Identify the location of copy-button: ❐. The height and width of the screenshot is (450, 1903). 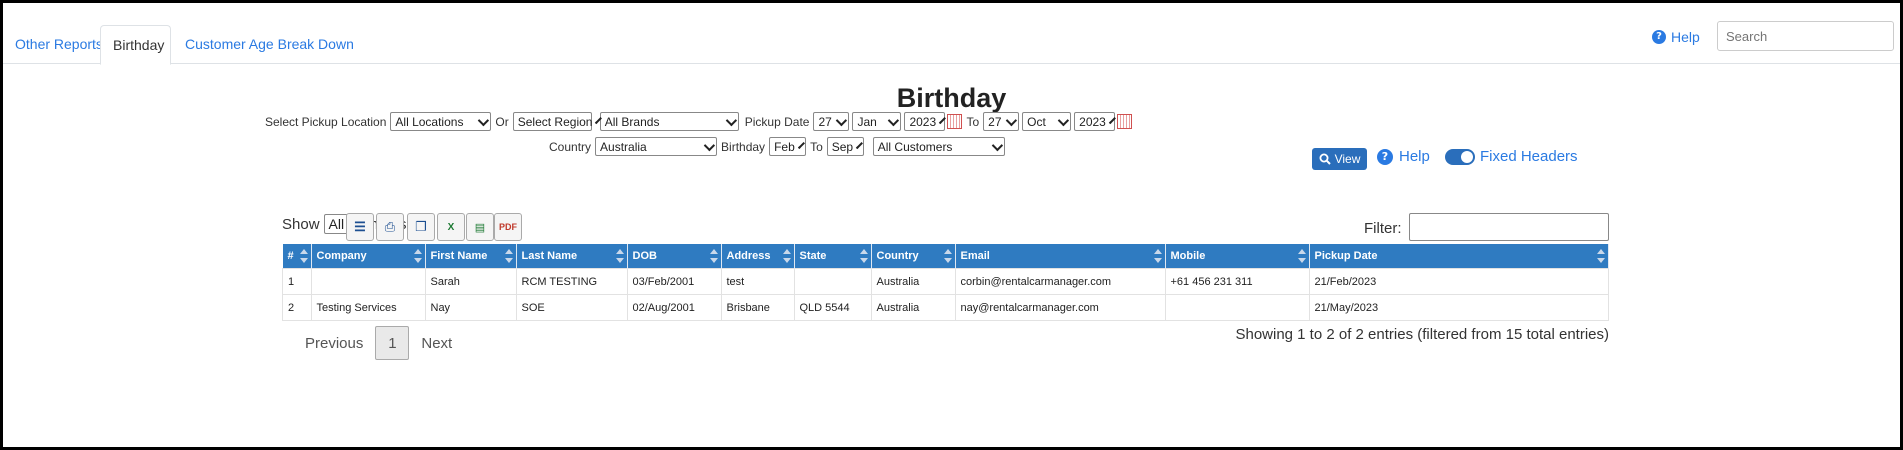
(421, 227).